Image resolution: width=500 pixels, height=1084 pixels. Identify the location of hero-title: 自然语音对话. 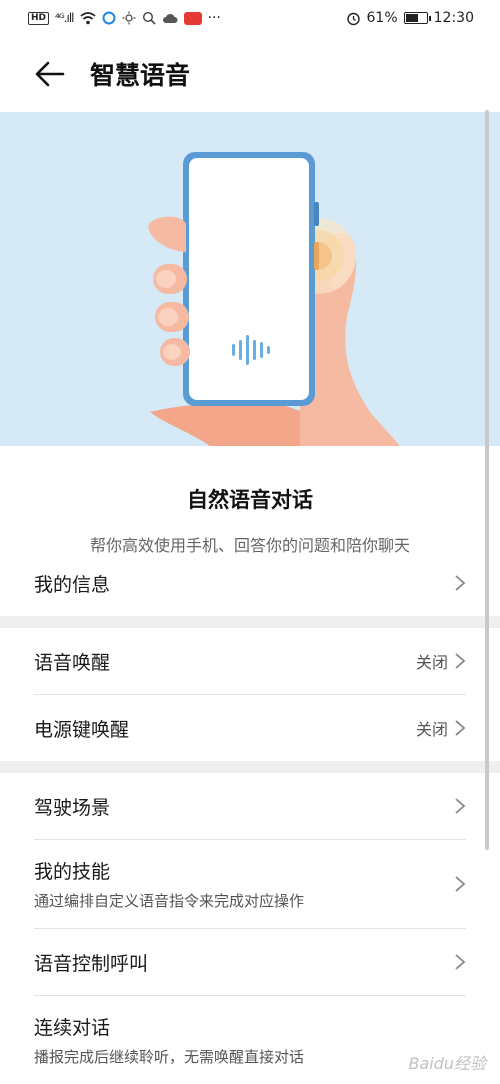
(250, 500).